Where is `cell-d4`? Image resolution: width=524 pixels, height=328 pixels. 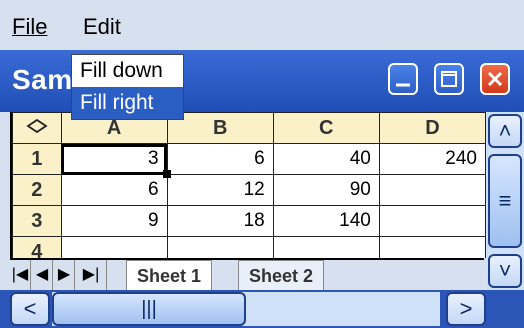 cell-d4 is located at coordinates (432, 247).